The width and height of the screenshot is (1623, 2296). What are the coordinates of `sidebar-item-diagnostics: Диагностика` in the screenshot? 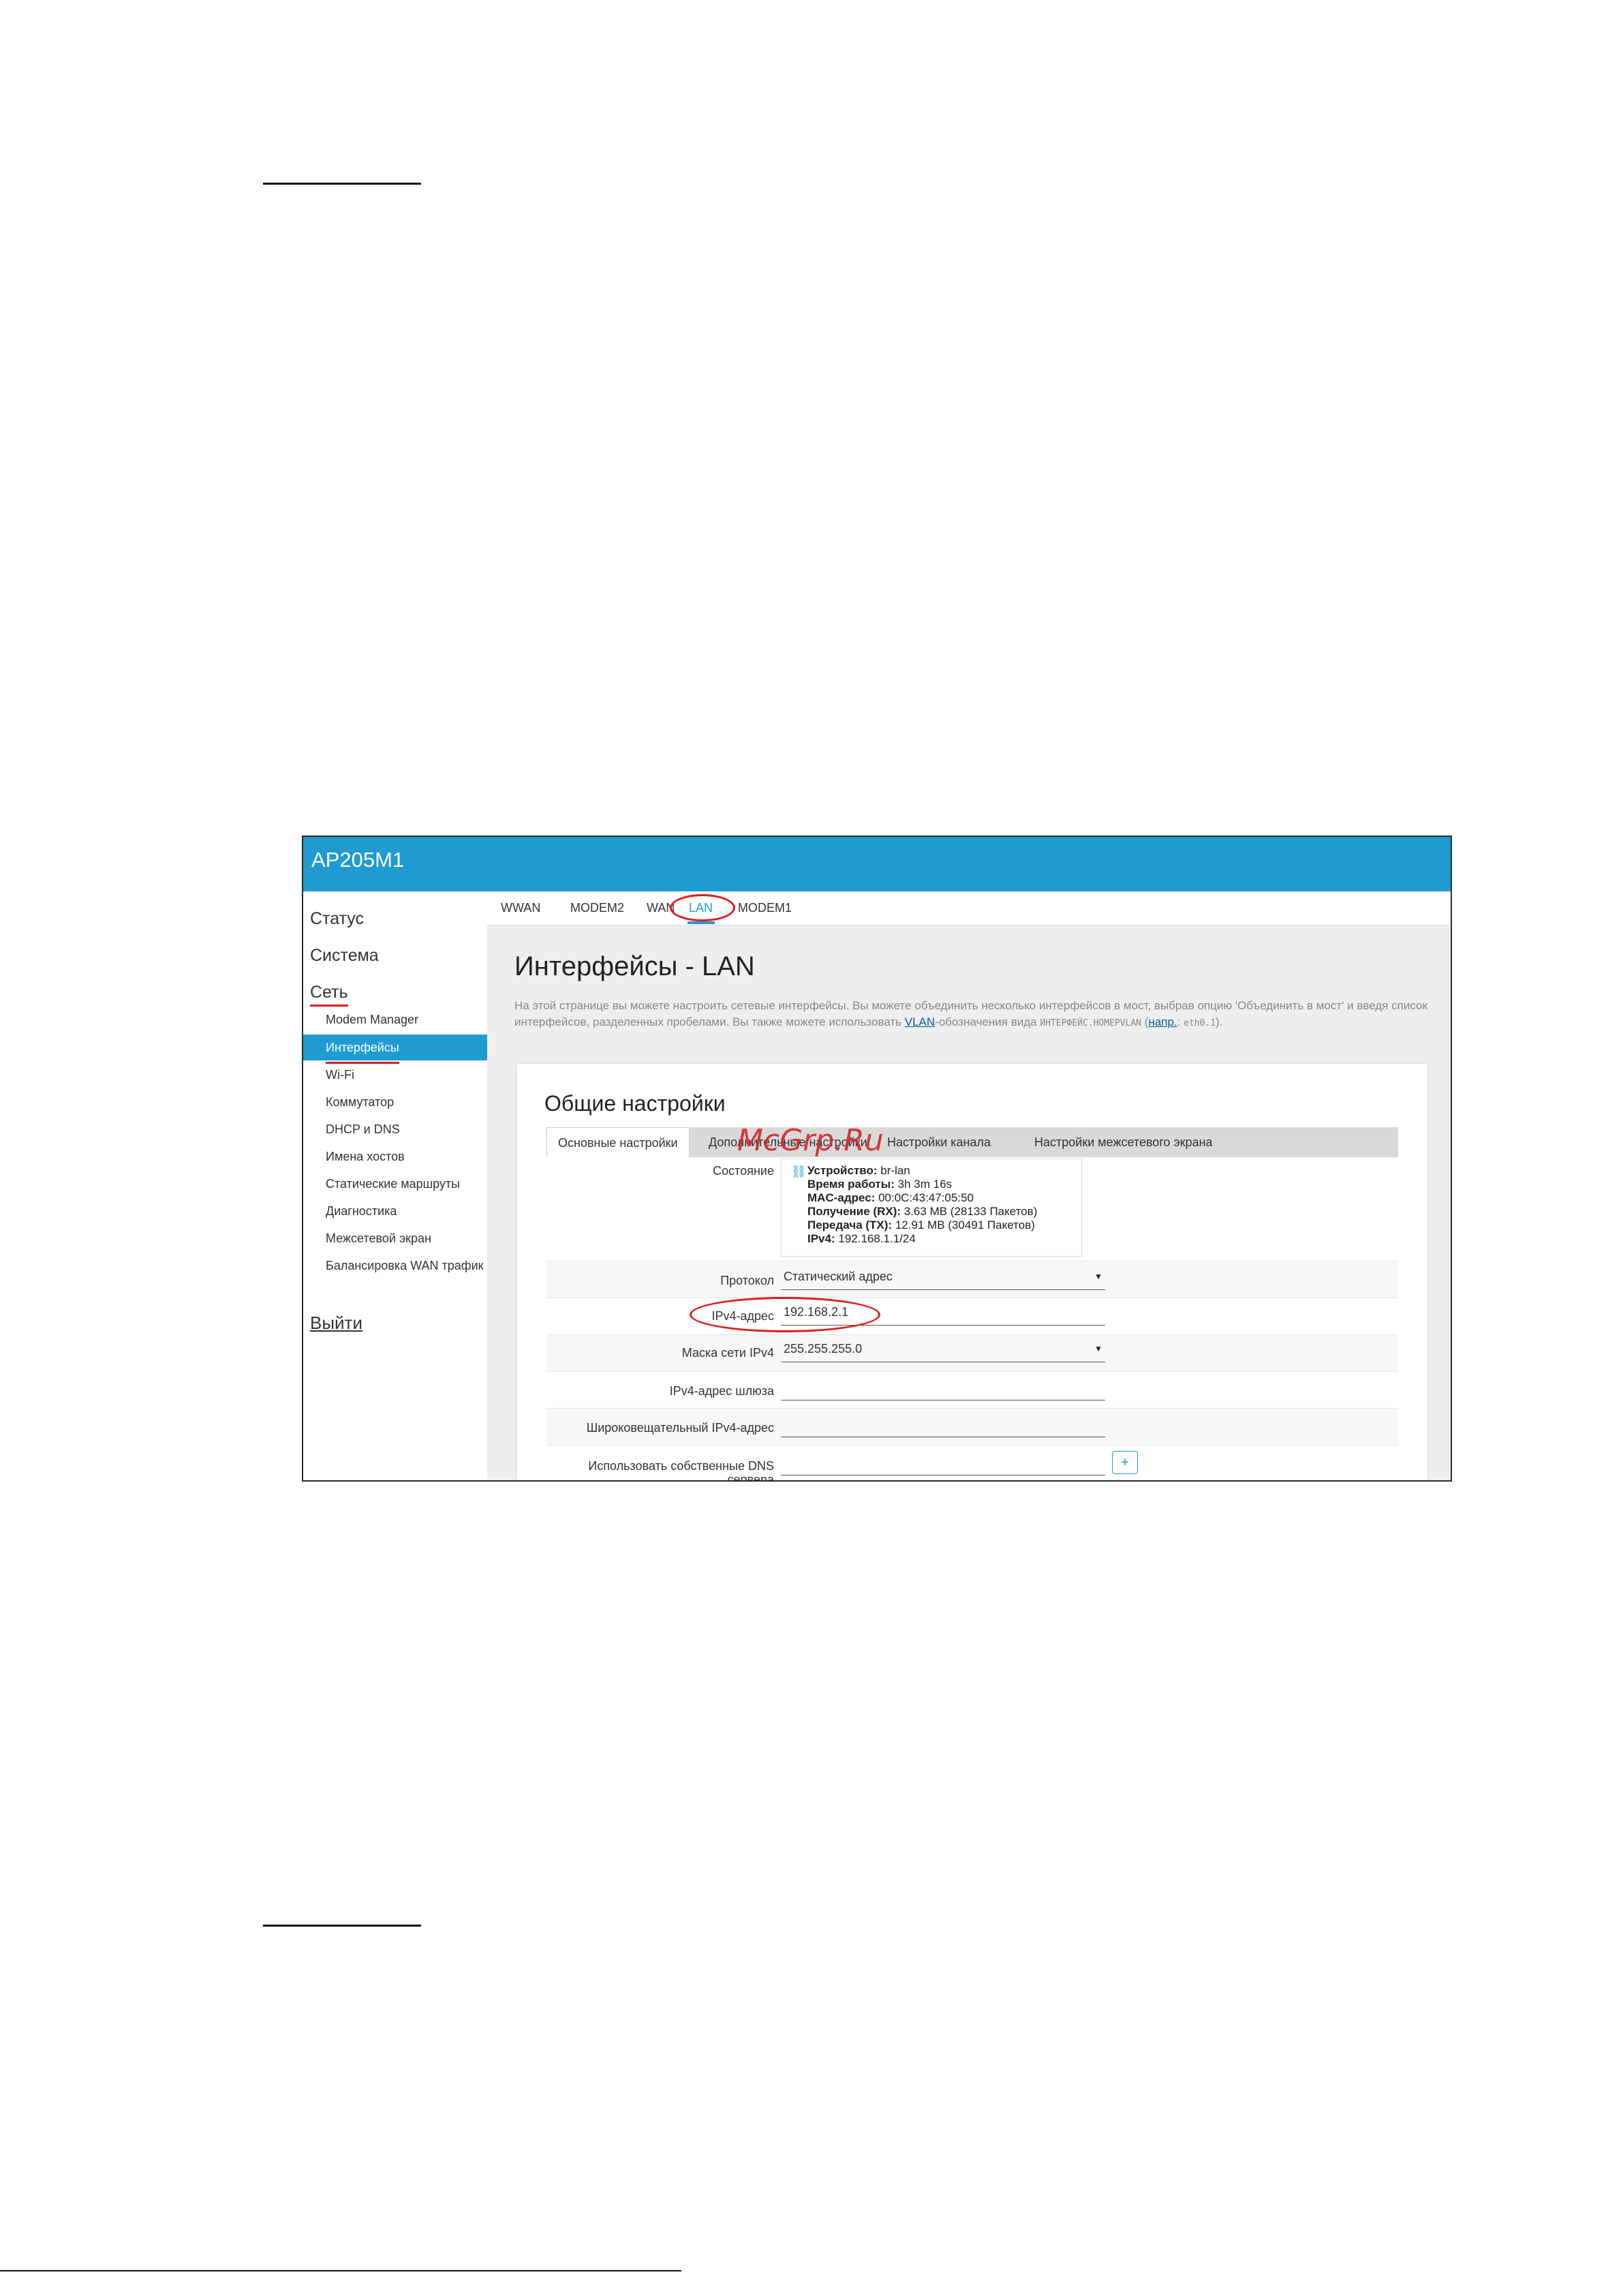 It's located at (395, 1211).